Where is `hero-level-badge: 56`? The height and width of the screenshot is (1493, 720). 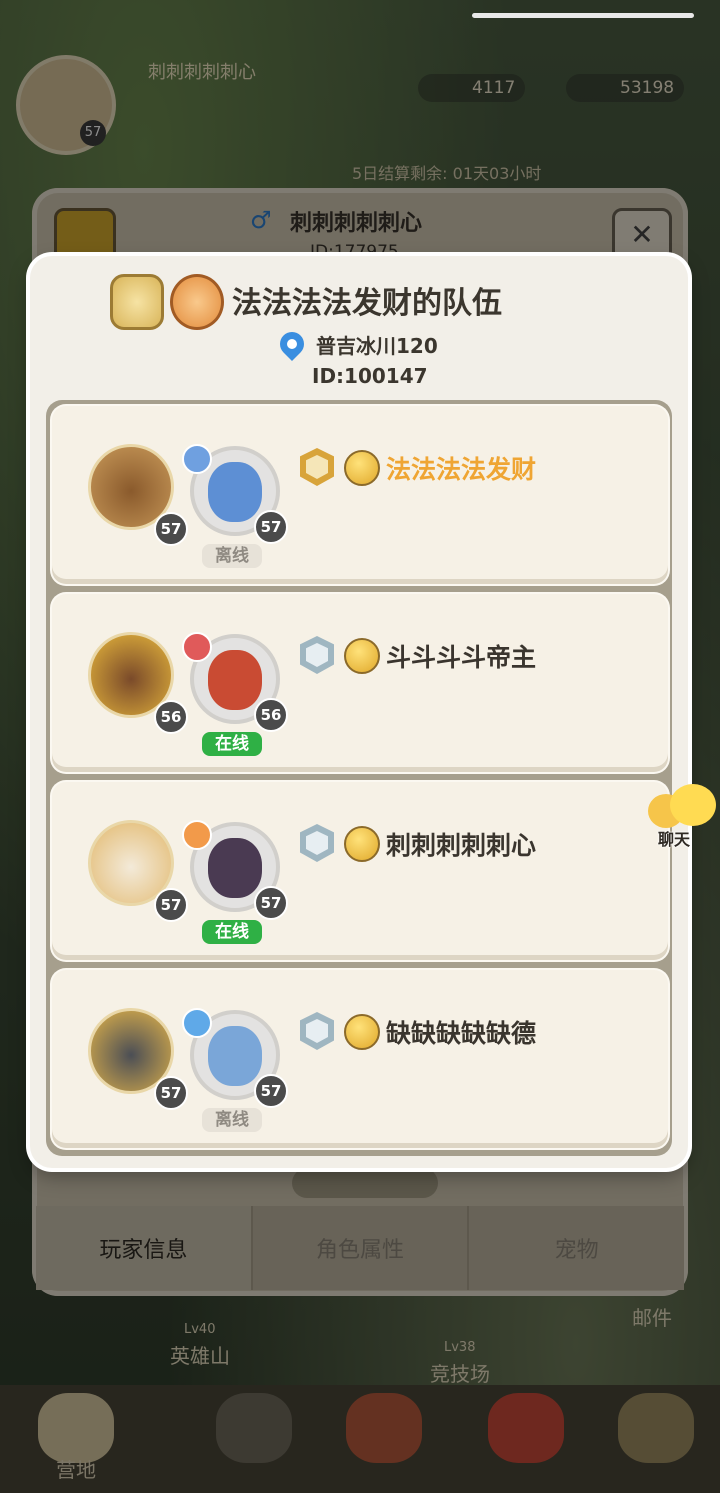
hero-level-badge: 56 is located at coordinates (271, 715).